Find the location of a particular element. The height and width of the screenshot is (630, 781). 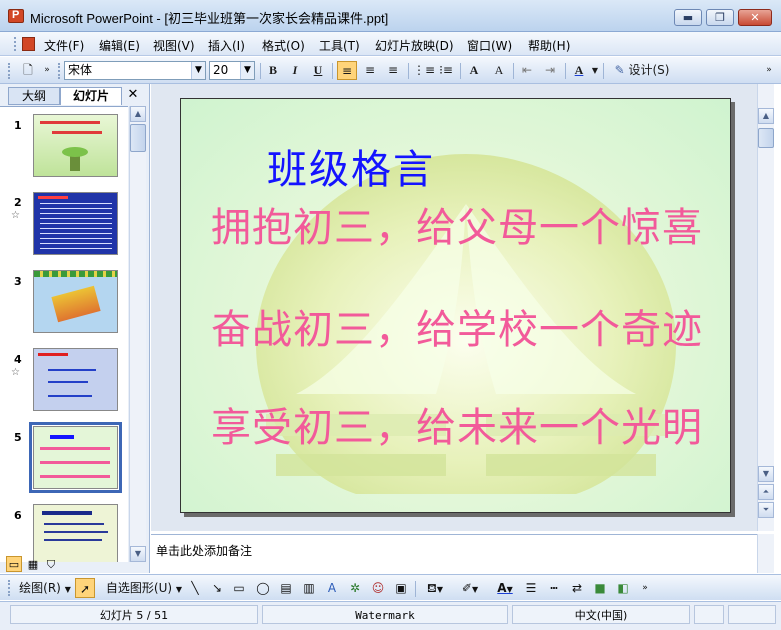

menu-insert: 插入(I) is located at coordinates (226, 45).